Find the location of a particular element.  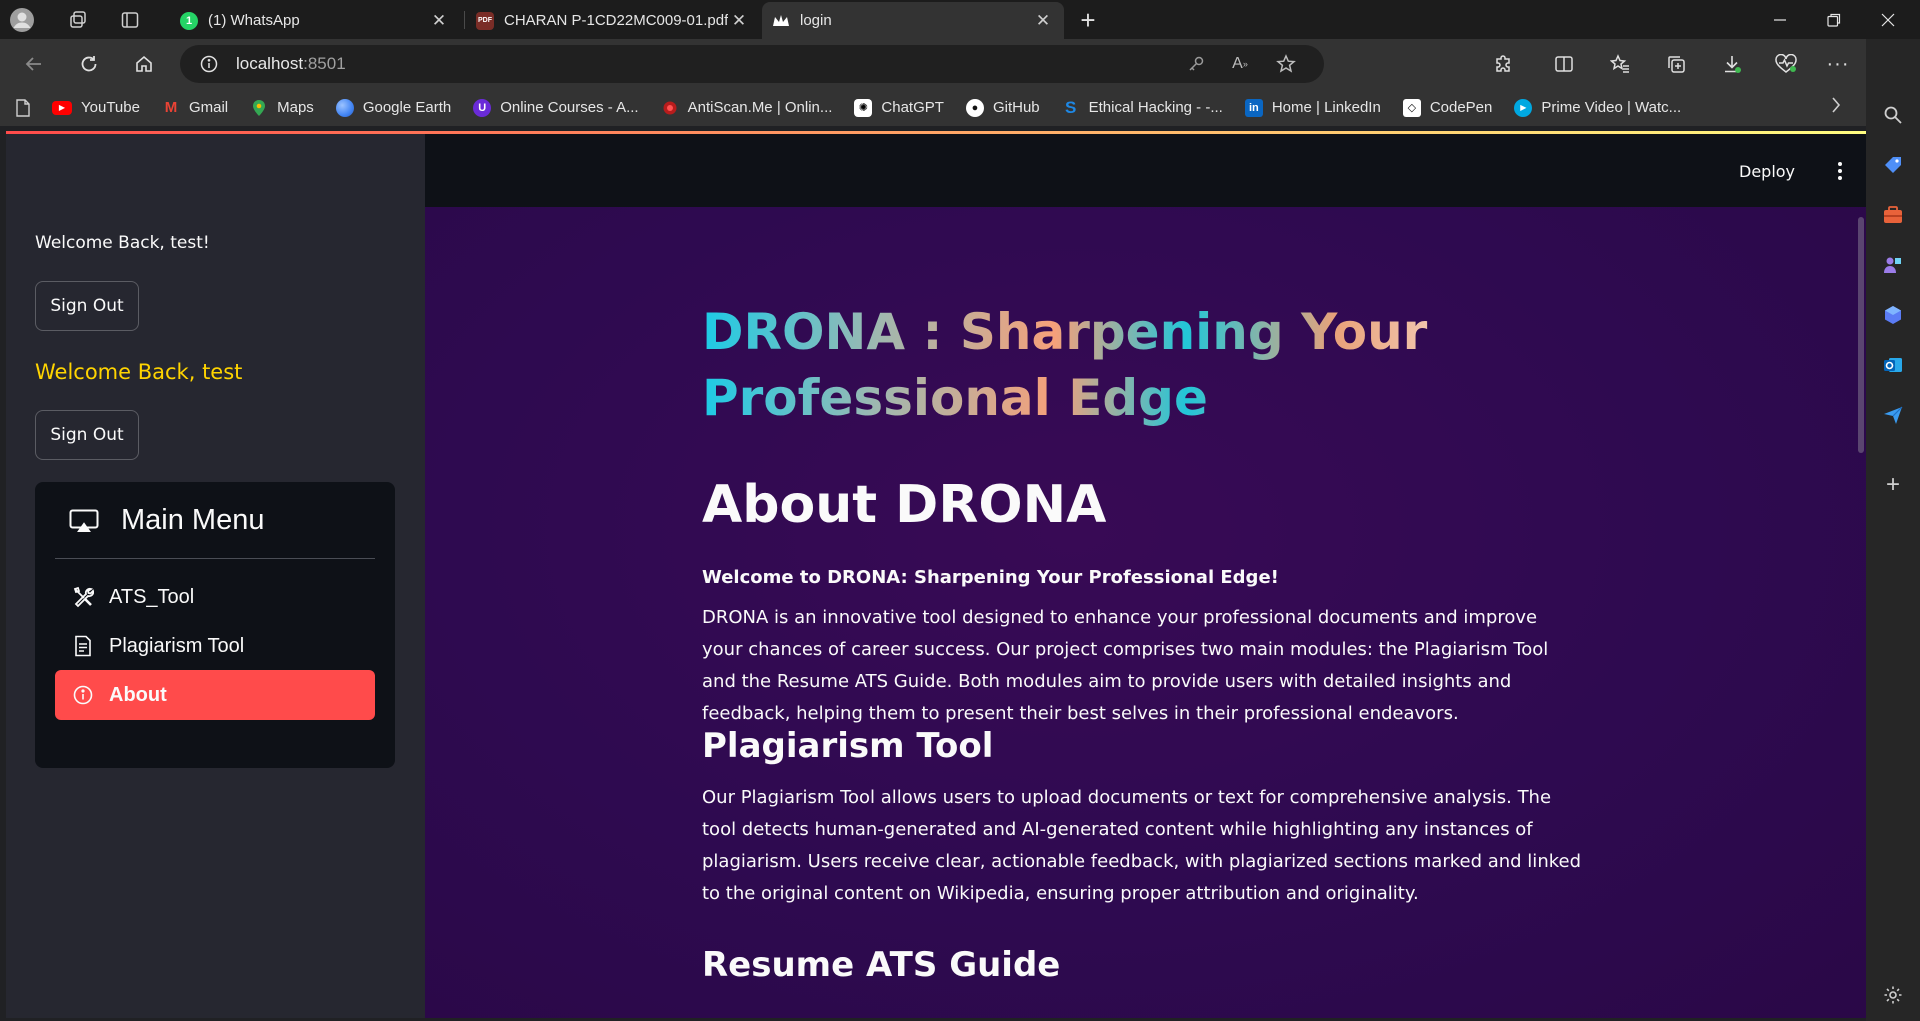

url-text: localhost:8501 is located at coordinates (291, 63).